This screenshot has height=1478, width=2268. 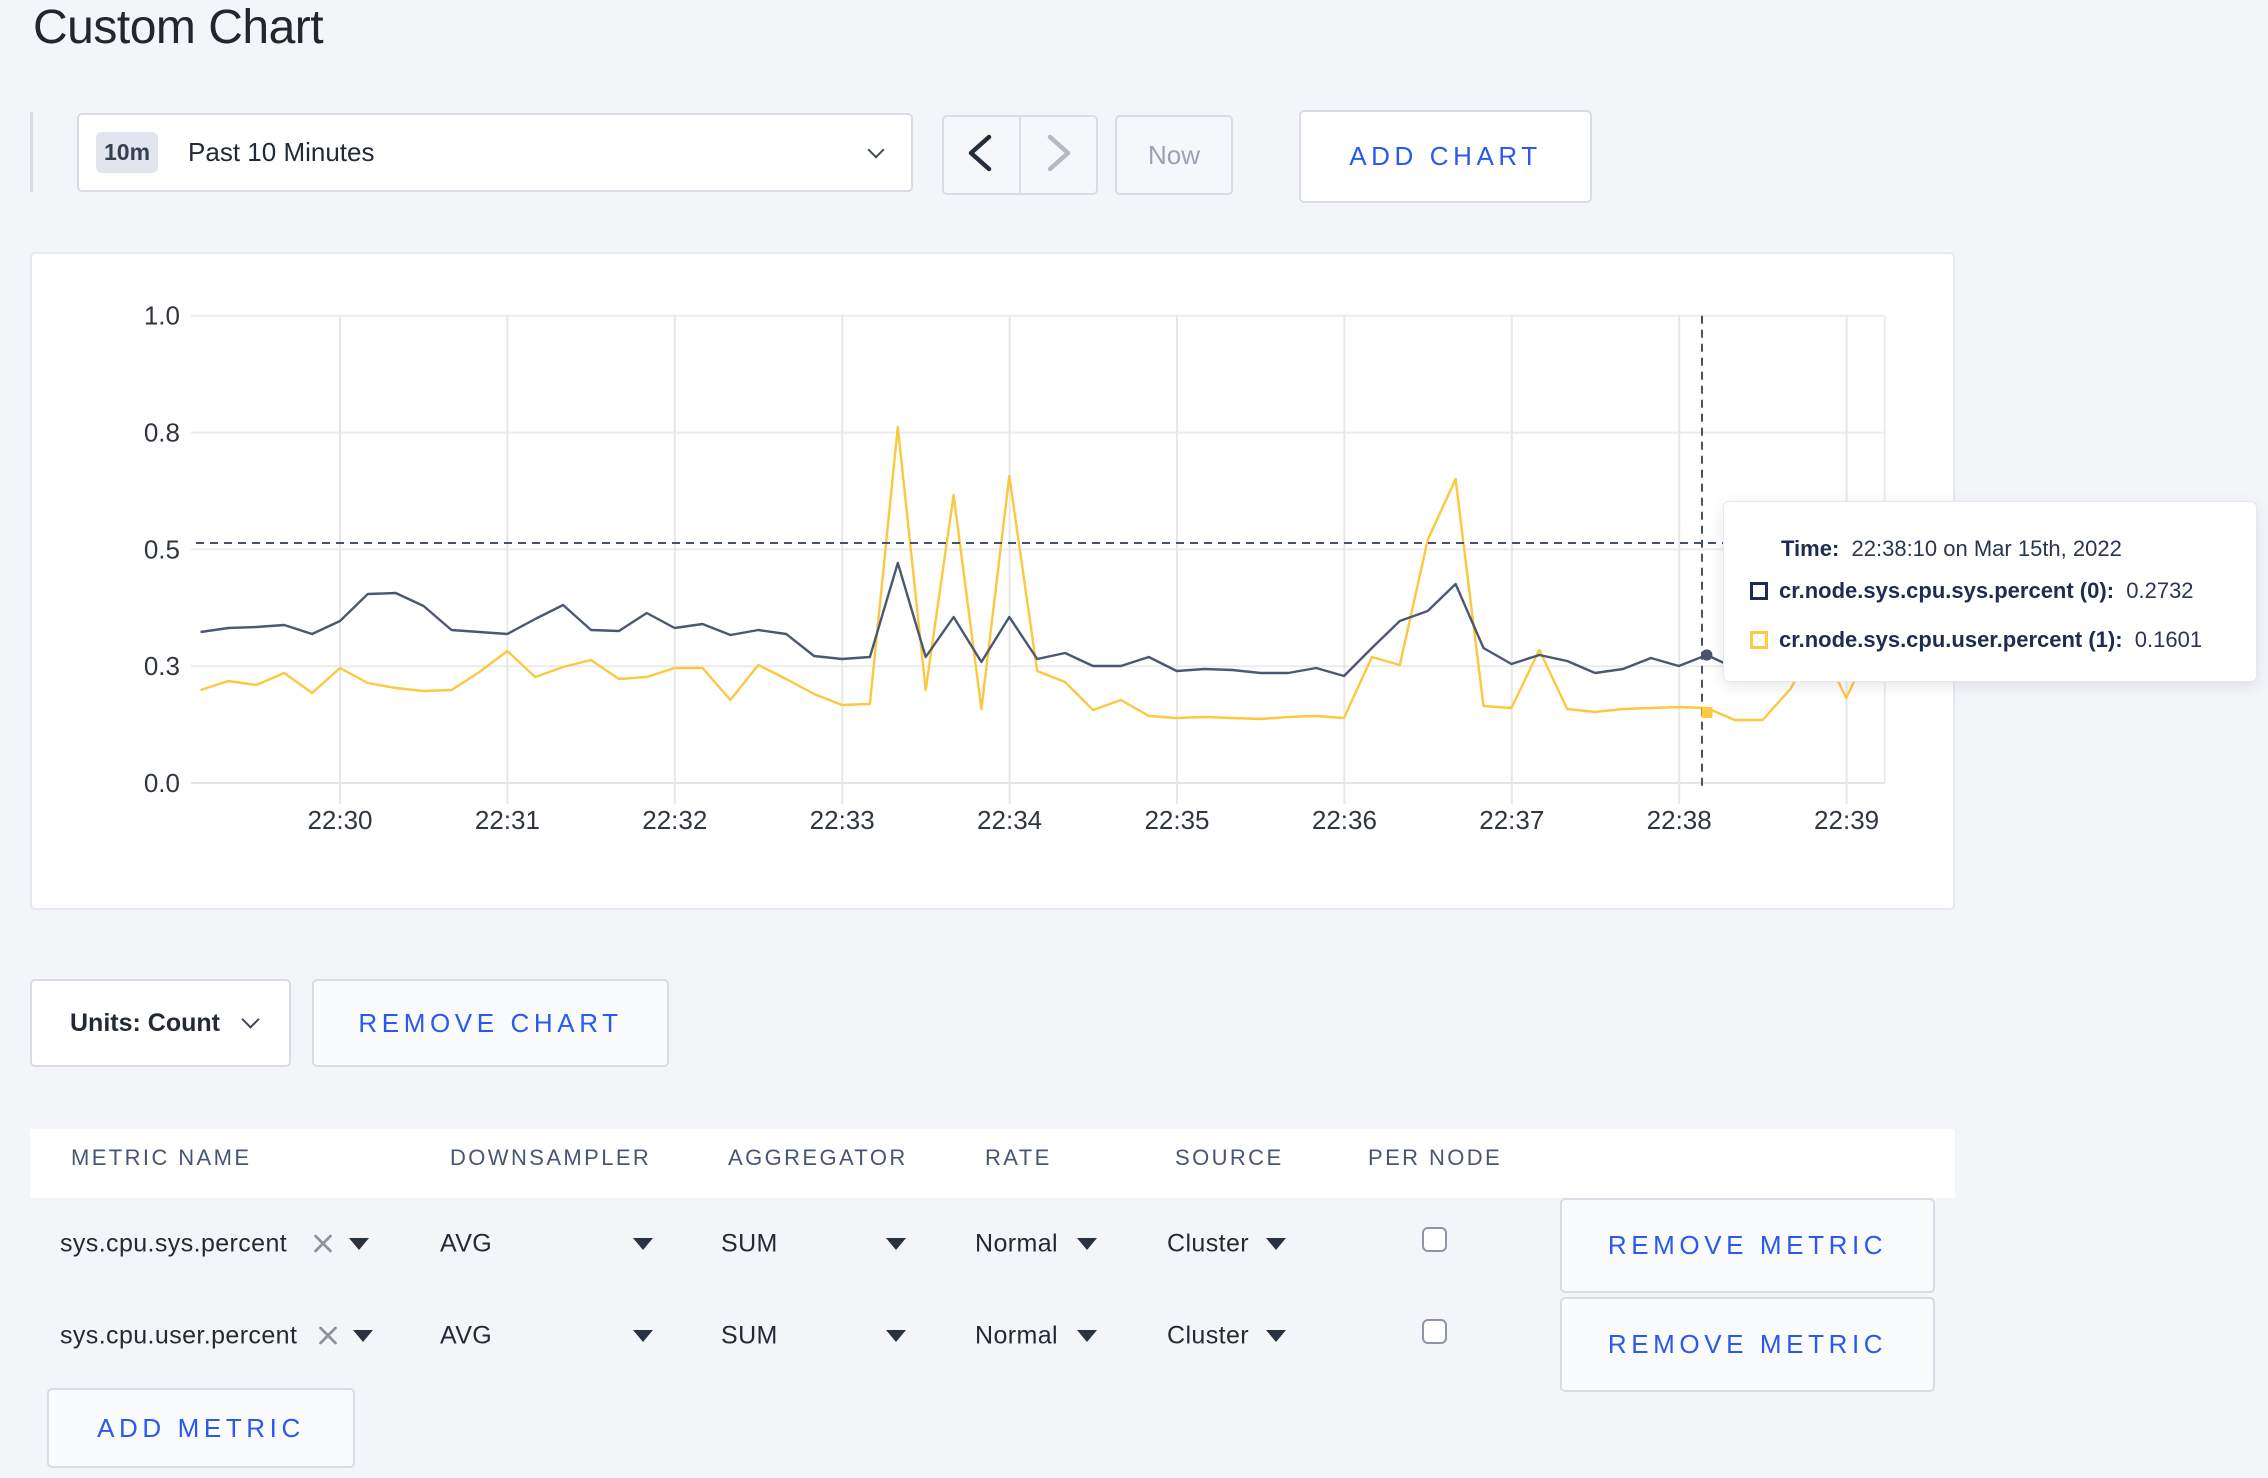 I want to click on svg-text: 0.8, so click(x=162, y=433).